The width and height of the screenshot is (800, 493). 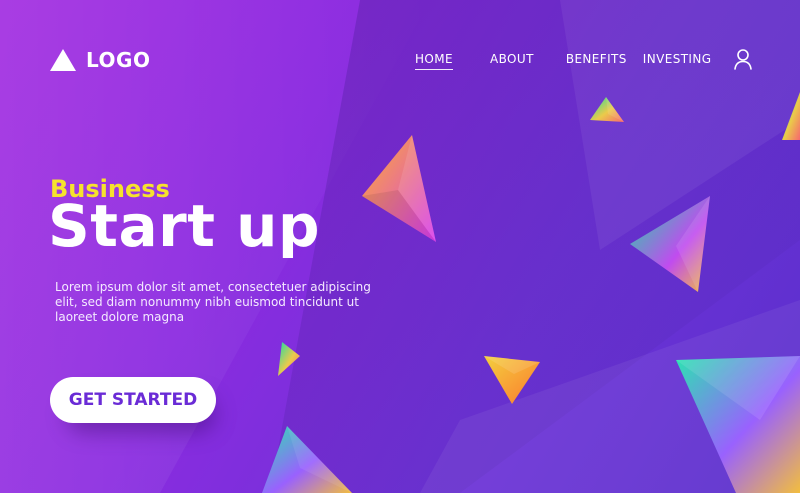 What do you see at coordinates (563, 61) in the screenshot?
I see `top-nav: HOME ABOUT BENEFITS INVESTING` at bounding box center [563, 61].